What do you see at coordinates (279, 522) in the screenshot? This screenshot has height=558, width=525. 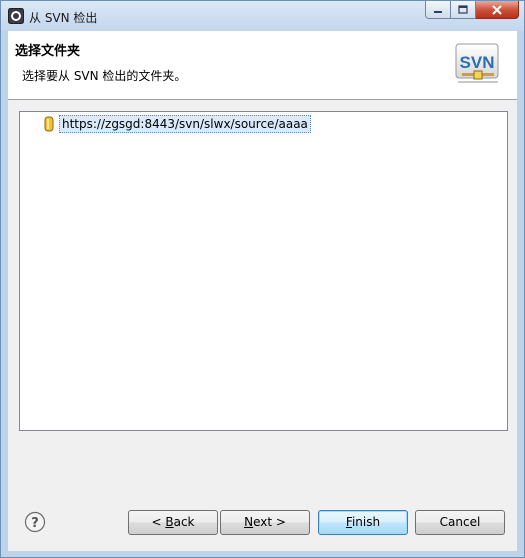 I see `next-suffix: >` at bounding box center [279, 522].